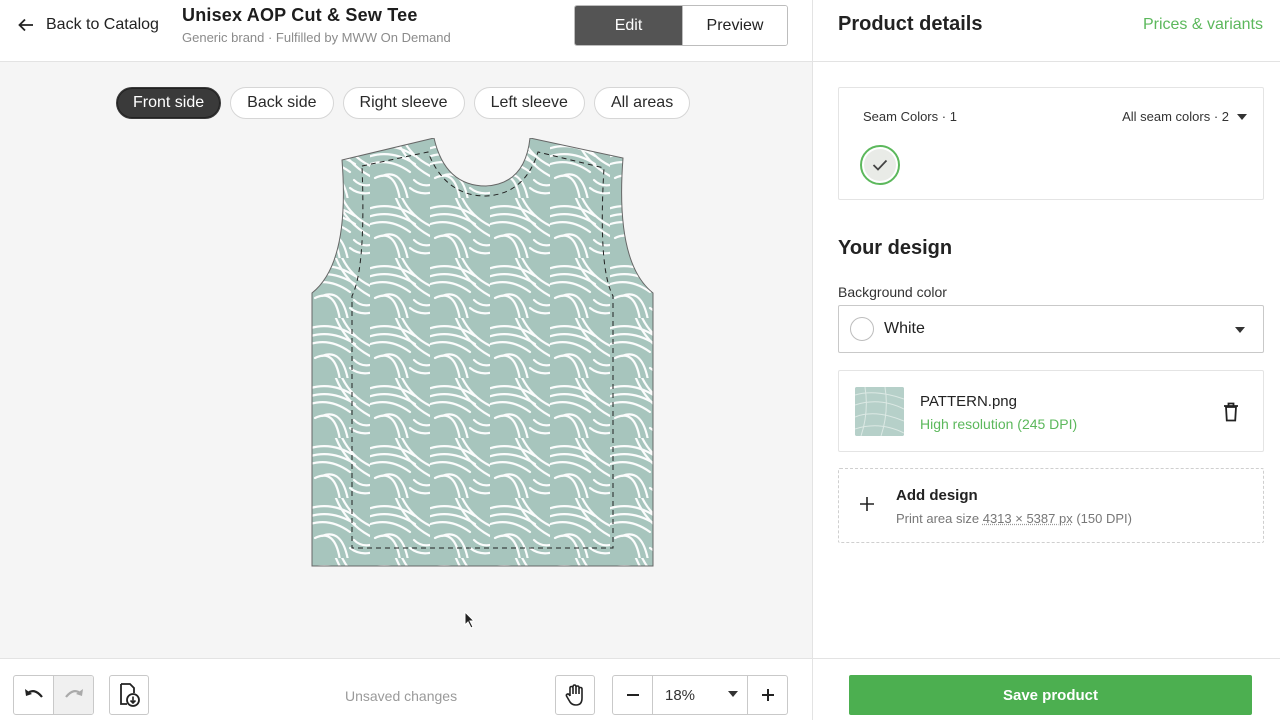 This screenshot has width=1280, height=720. What do you see at coordinates (904, 328) in the screenshot?
I see `background-color-value: White` at bounding box center [904, 328].